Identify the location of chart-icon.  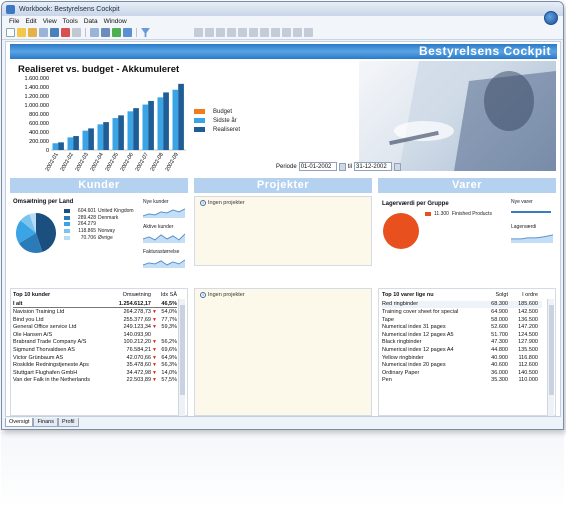
(286, 32).